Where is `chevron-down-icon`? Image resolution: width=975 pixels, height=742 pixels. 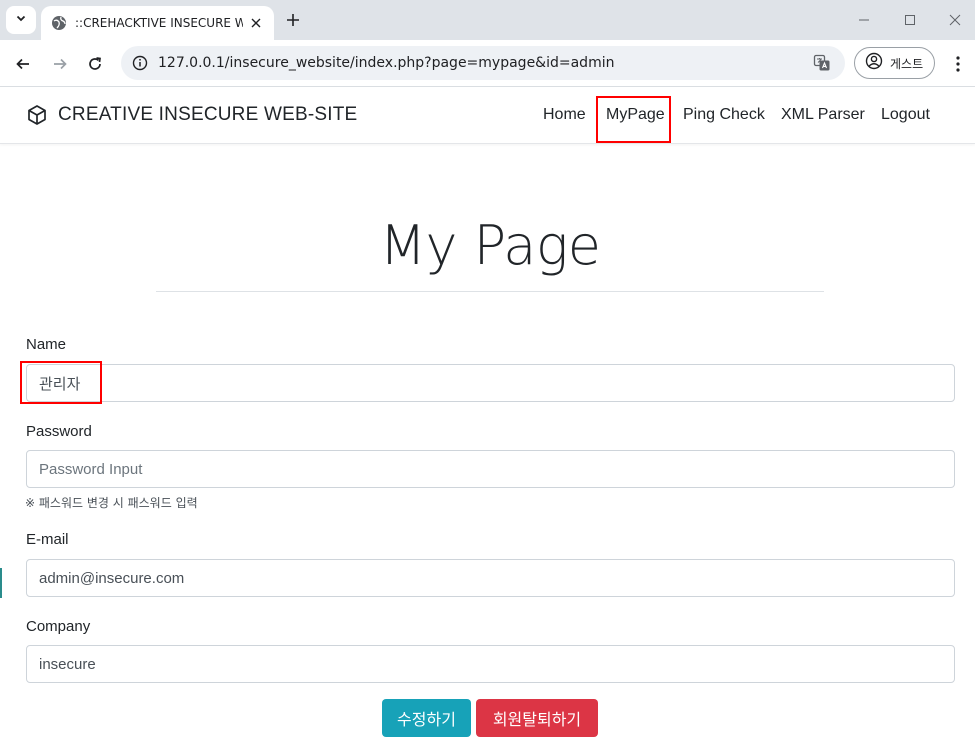 chevron-down-icon is located at coordinates (21, 20).